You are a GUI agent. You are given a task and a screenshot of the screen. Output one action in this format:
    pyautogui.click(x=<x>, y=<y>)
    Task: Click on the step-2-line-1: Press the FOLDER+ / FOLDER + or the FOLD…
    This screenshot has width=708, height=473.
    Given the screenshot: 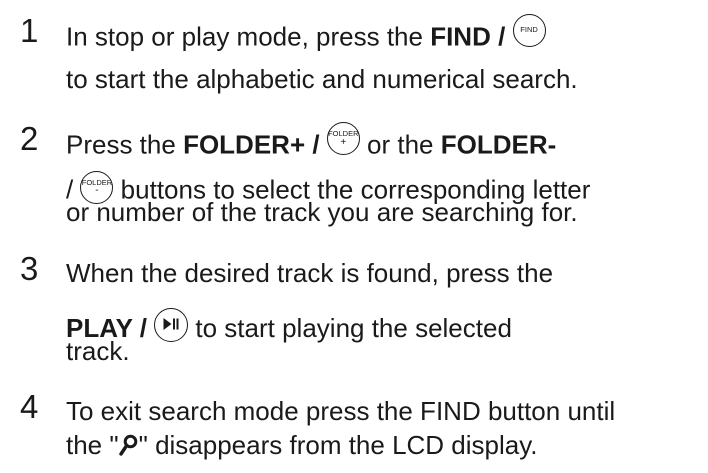 What is the action you would take?
    pyautogui.click(x=311, y=142)
    